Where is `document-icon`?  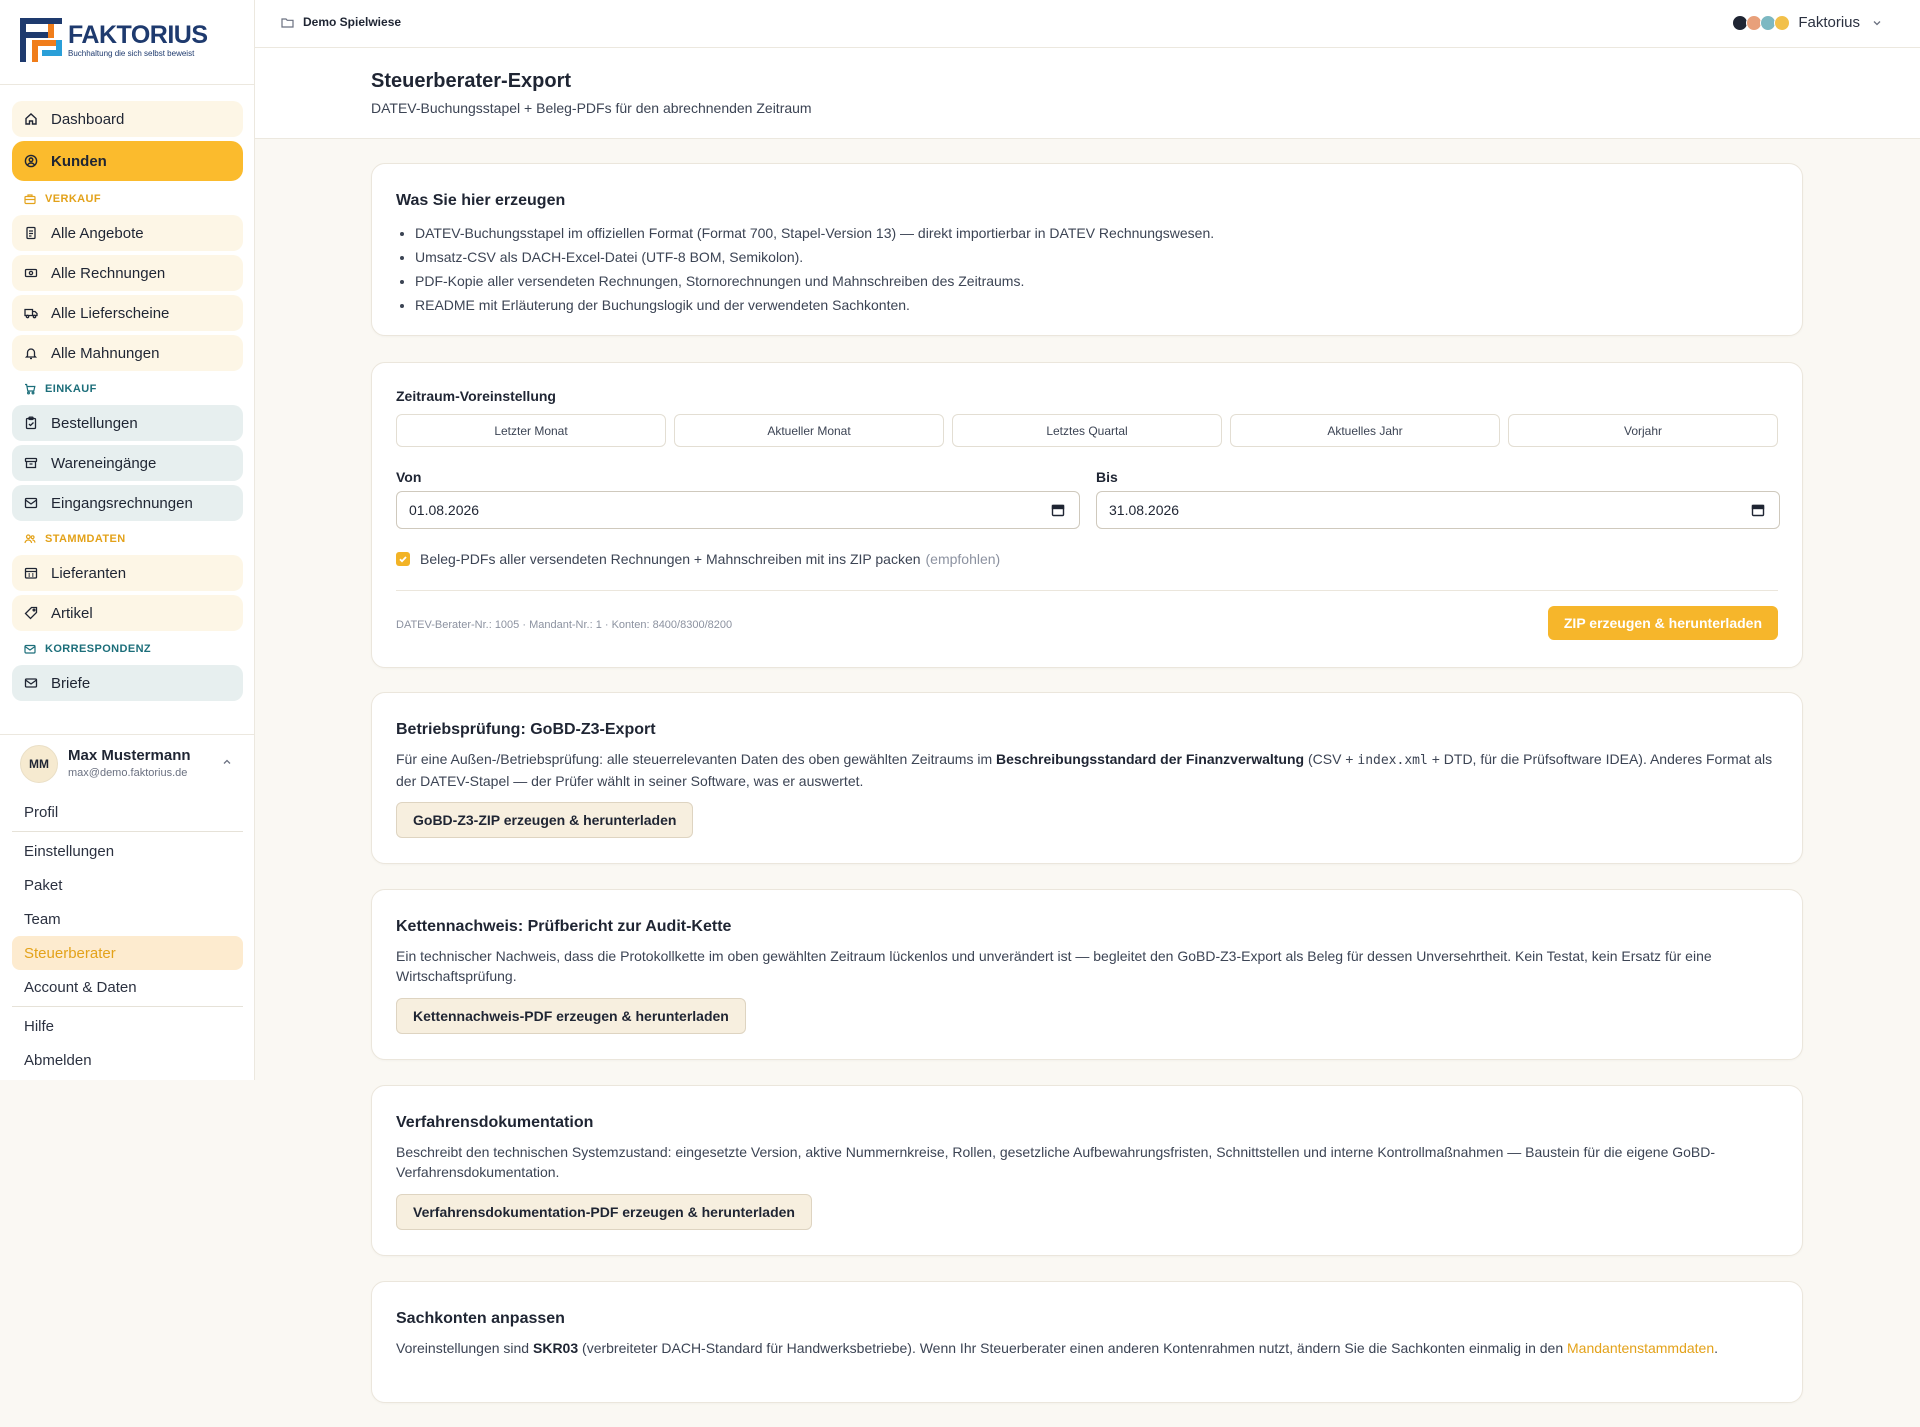
document-icon is located at coordinates (31, 233).